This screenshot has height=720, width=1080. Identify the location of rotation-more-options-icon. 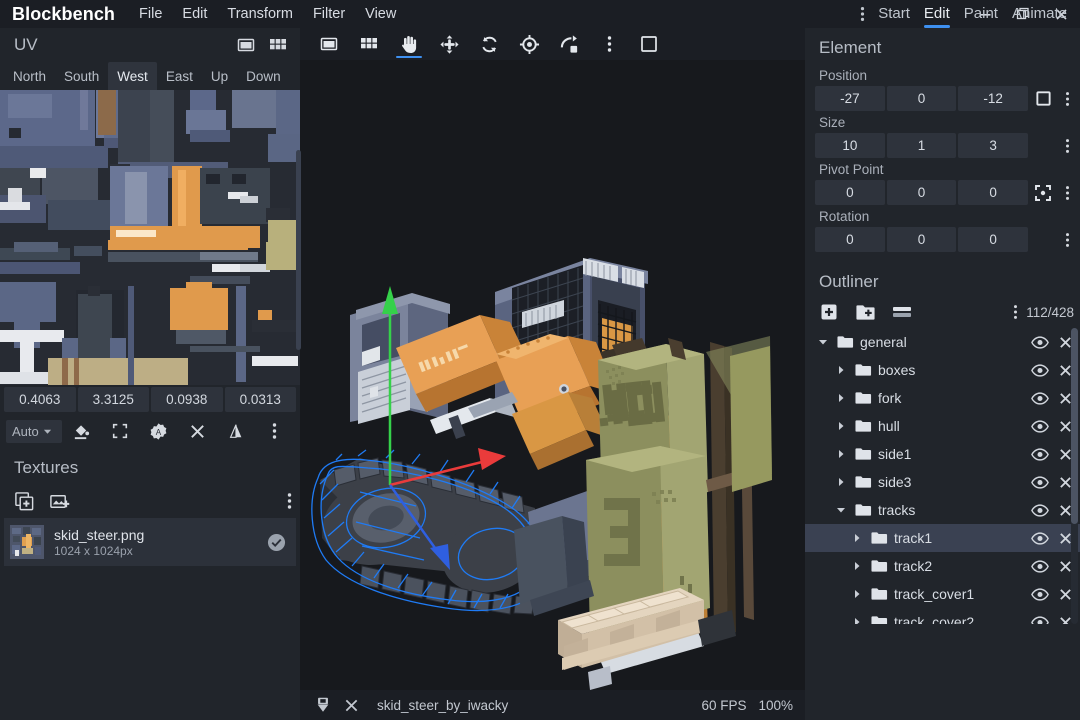
(1067, 240).